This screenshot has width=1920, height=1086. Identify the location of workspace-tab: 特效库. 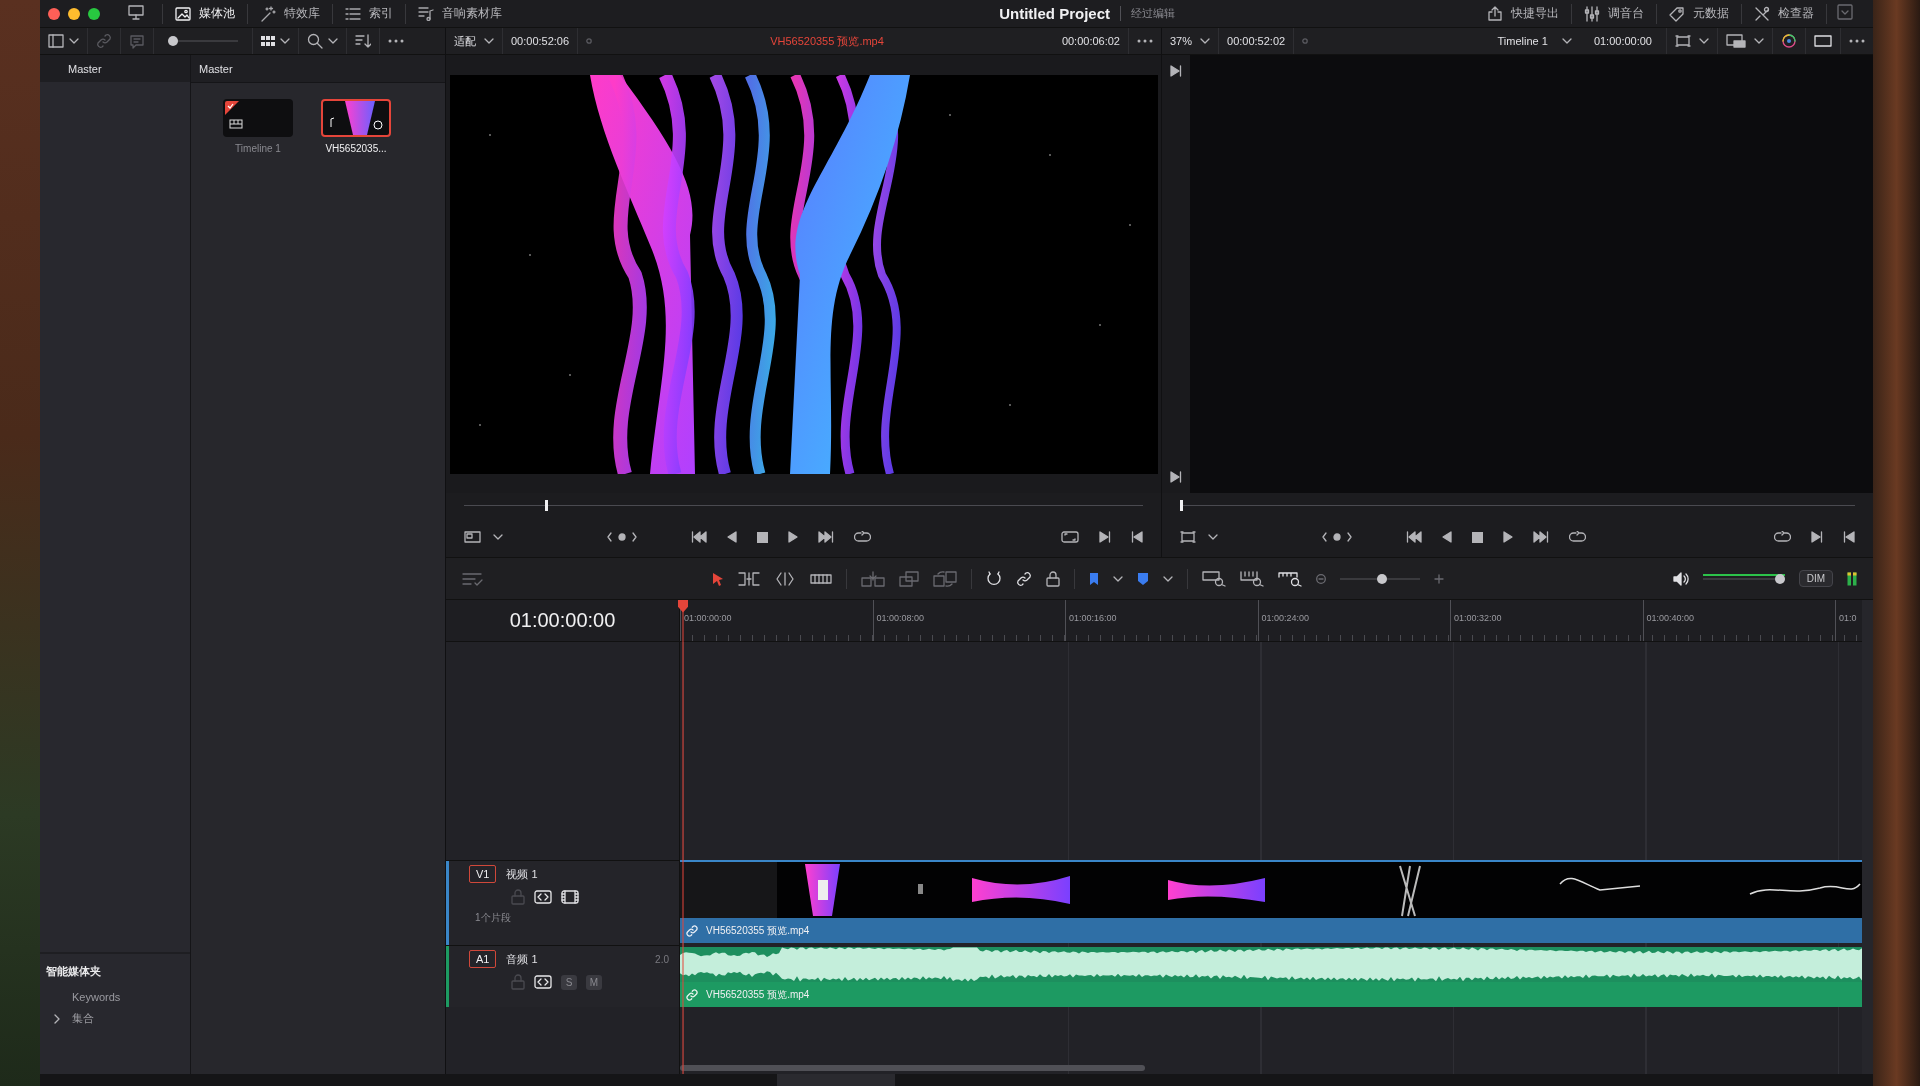
(290, 13).